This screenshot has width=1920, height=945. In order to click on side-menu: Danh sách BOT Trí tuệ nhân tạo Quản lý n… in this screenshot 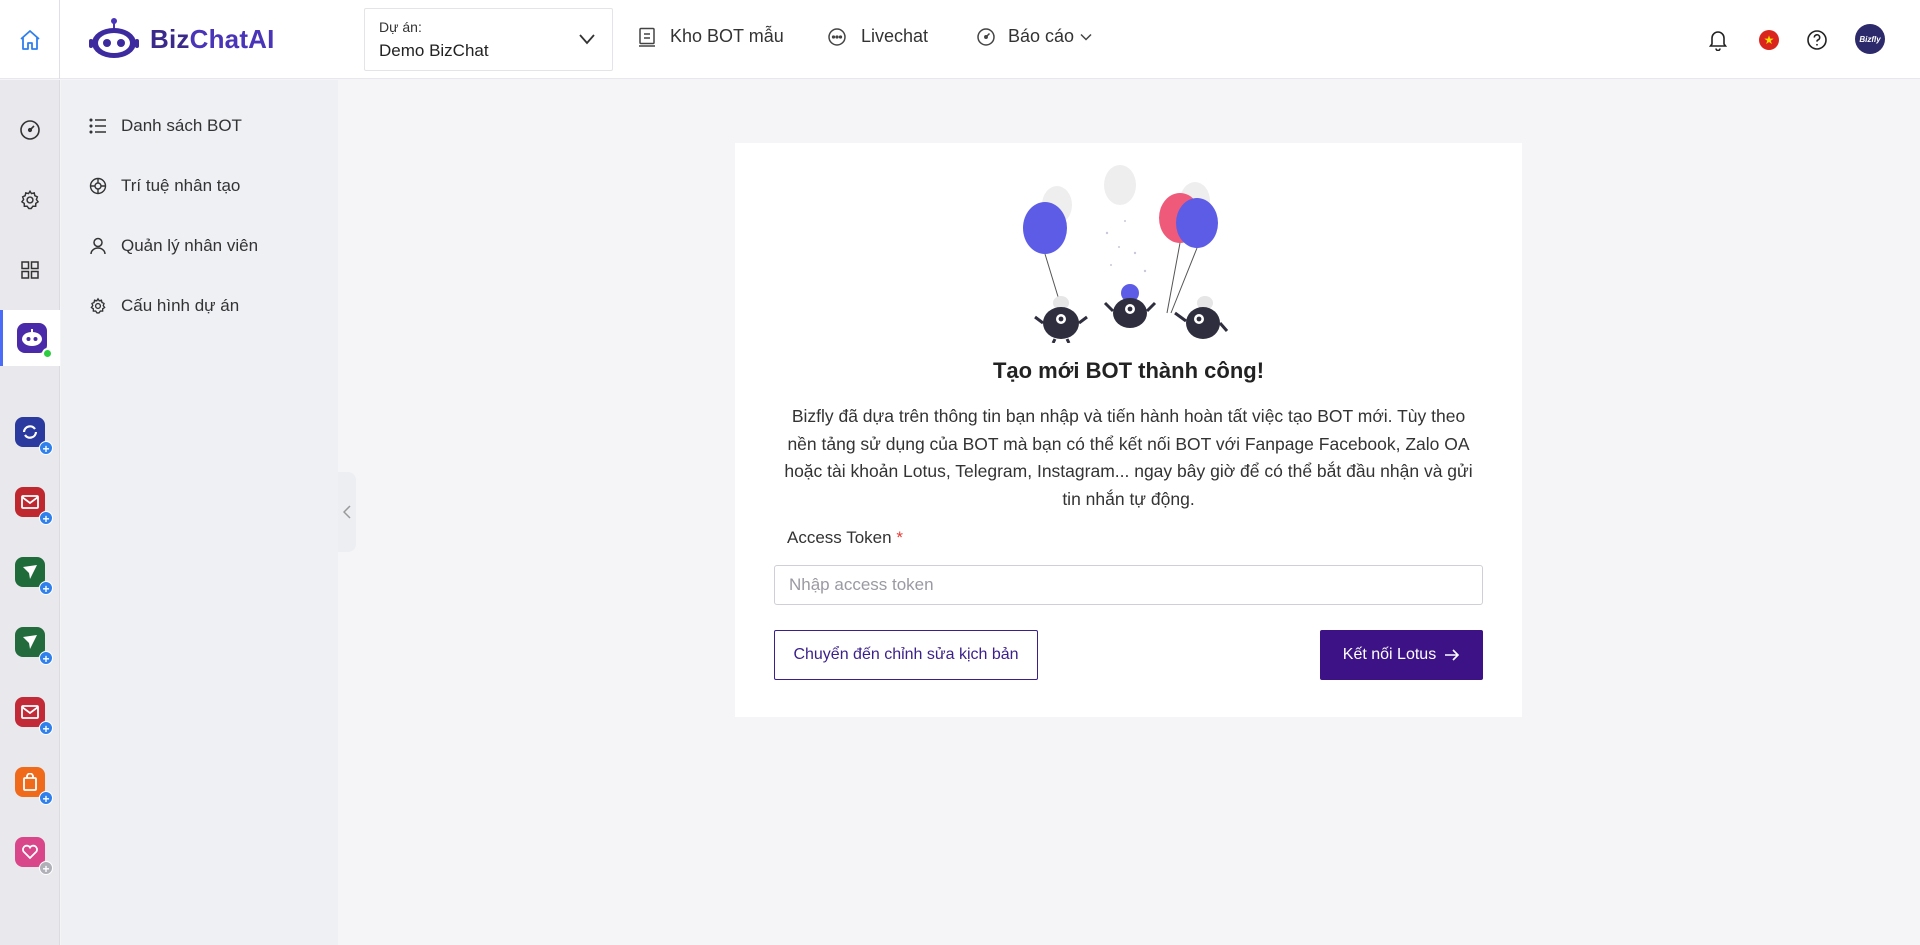, I will do `click(199, 512)`.